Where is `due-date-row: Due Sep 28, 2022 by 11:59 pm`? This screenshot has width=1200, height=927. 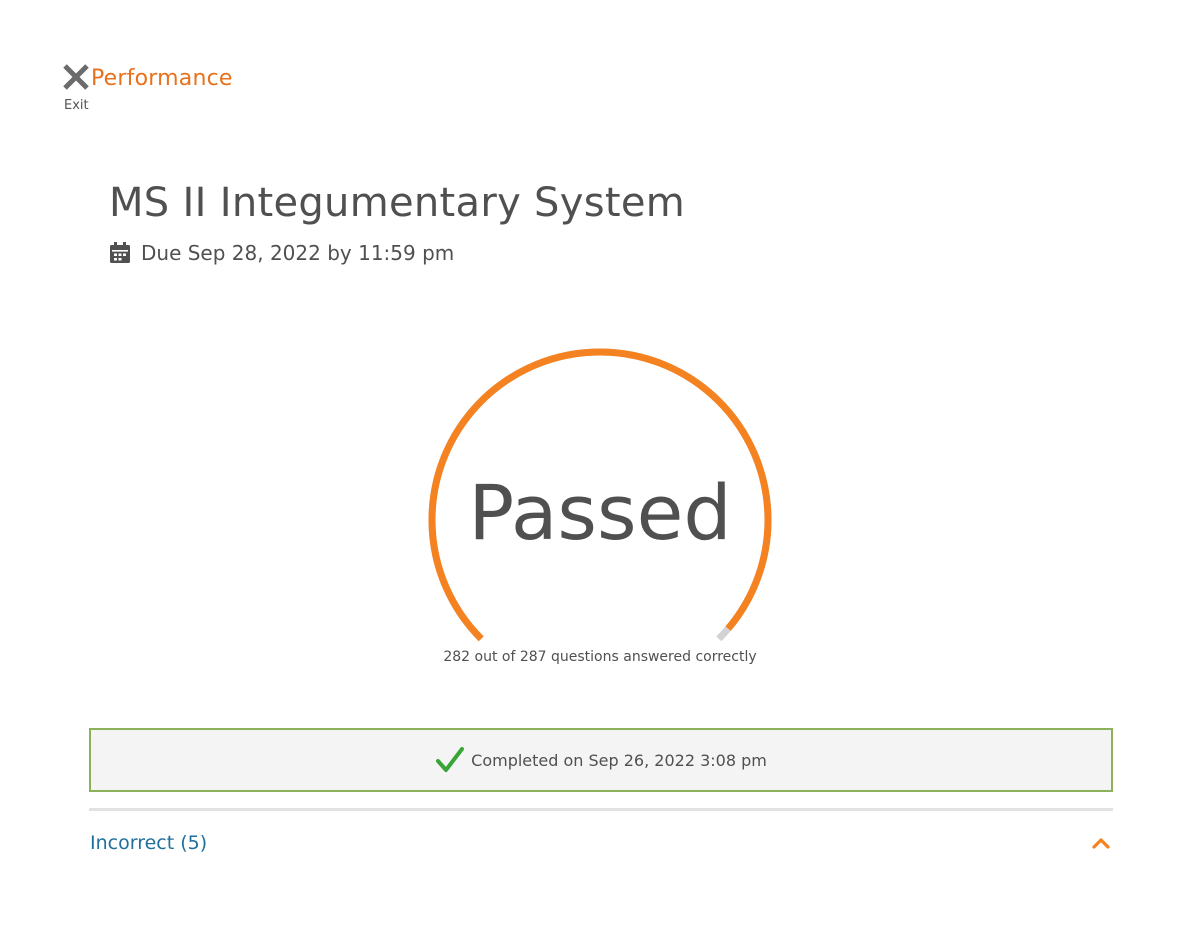 due-date-row: Due Sep 28, 2022 by 11:59 pm is located at coordinates (281, 253).